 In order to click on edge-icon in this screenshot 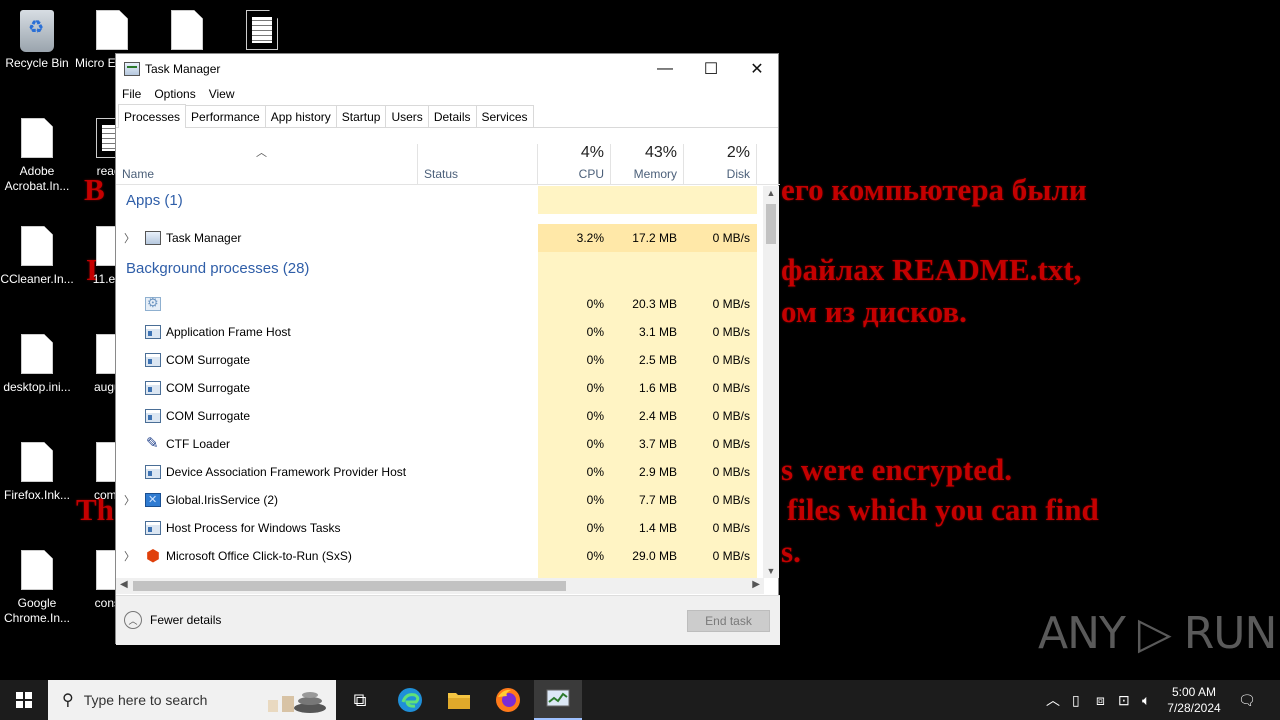, I will do `click(410, 700)`.